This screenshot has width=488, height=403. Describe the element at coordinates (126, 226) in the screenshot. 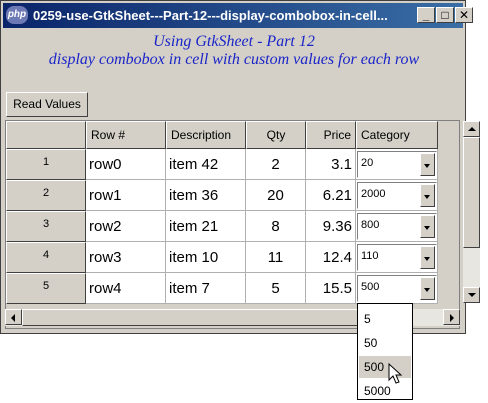

I see `cell-row: row2` at that location.